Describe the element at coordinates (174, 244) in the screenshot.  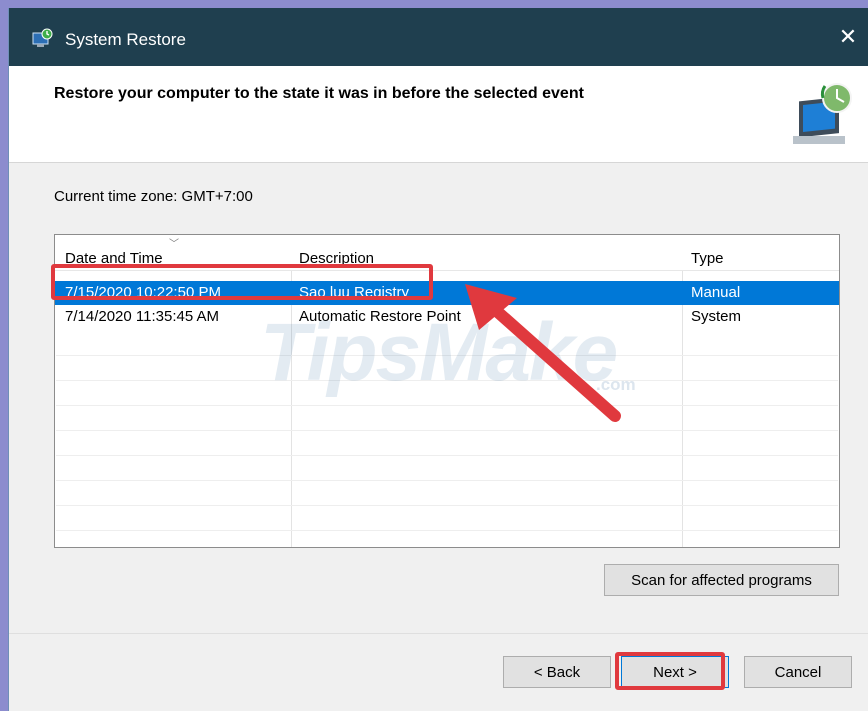
I see `sort-arrow-icon: ﹀` at that location.